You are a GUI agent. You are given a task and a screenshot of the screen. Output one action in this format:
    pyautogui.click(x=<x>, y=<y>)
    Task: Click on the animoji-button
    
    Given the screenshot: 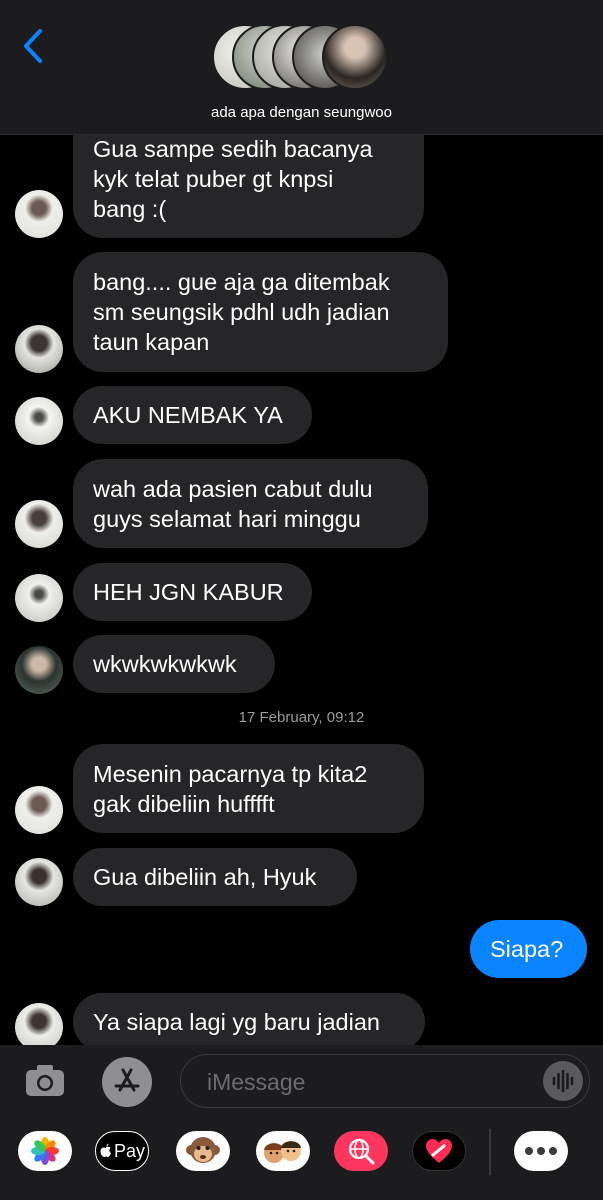 What is the action you would take?
    pyautogui.click(x=203, y=1151)
    